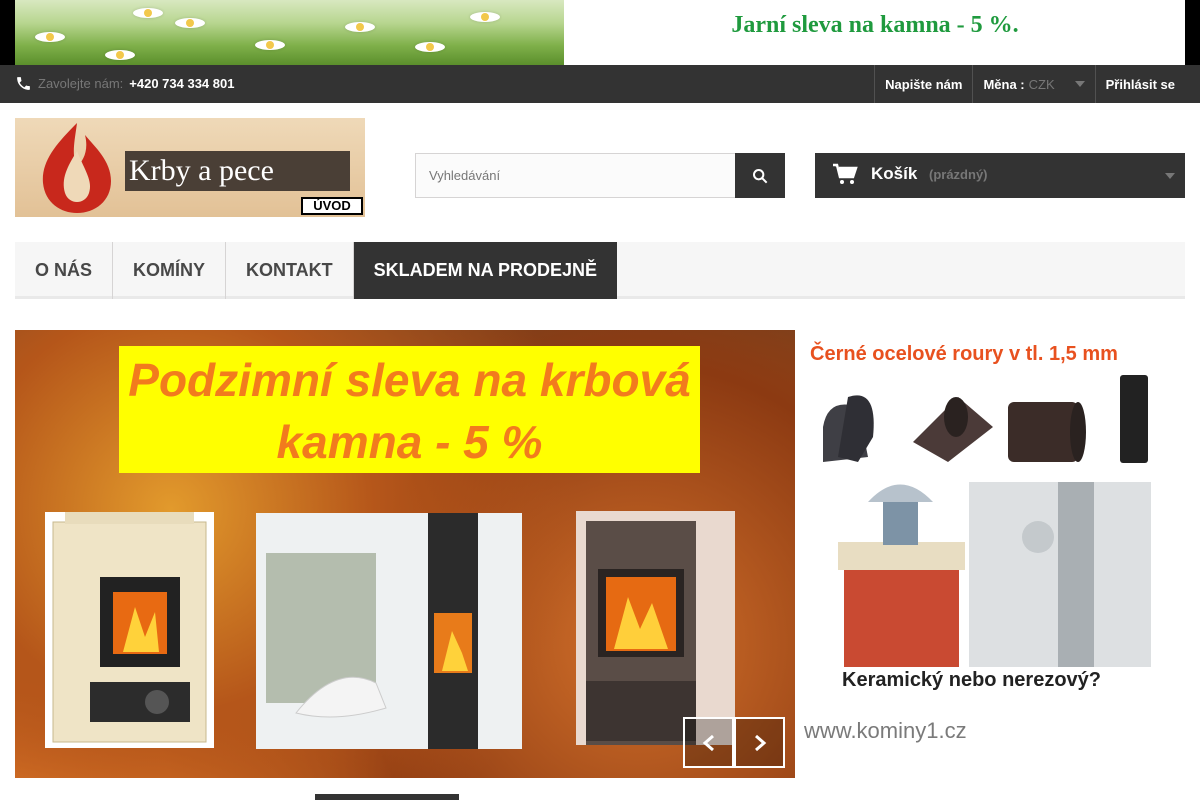 The height and width of the screenshot is (800, 1200). I want to click on side-advert-title: Černé ocelové roury v tl. 1,5 mm, so click(964, 354).